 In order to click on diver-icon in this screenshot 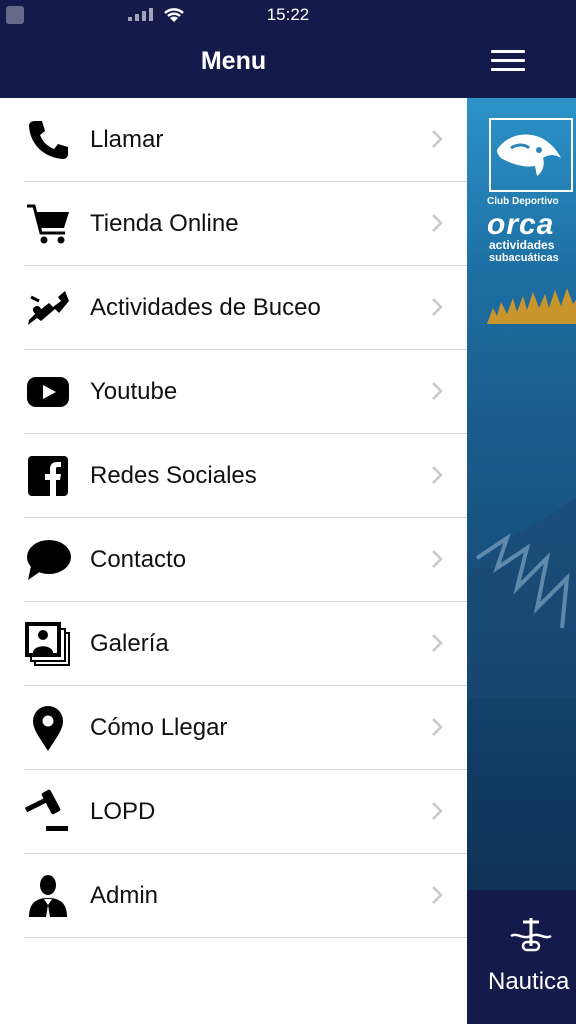, I will do `click(48, 308)`.